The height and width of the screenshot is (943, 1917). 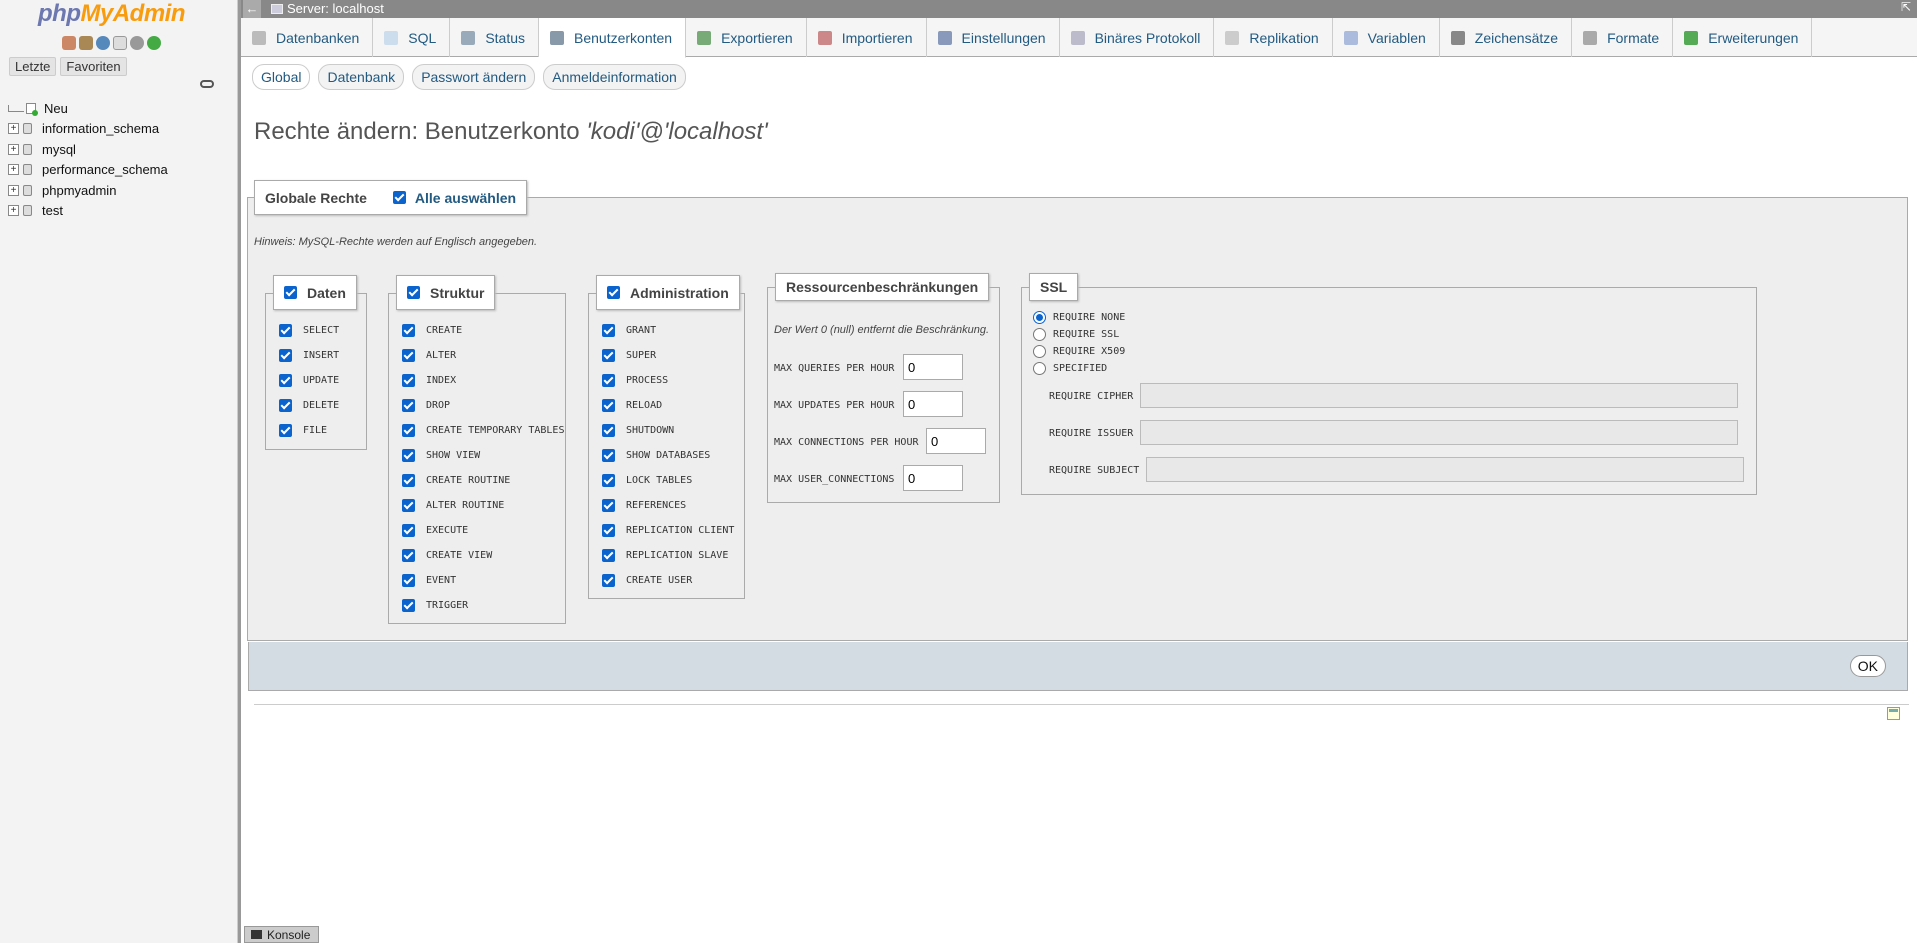 I want to click on priv-label: EVENT, so click(x=441, y=580).